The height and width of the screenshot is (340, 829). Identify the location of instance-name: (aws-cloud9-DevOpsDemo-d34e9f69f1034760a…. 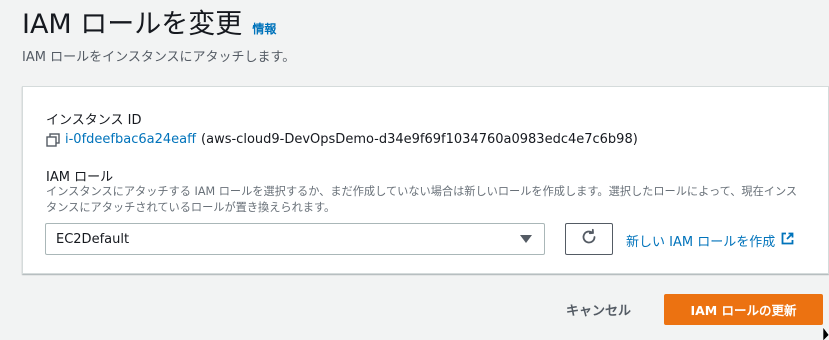
(419, 139).